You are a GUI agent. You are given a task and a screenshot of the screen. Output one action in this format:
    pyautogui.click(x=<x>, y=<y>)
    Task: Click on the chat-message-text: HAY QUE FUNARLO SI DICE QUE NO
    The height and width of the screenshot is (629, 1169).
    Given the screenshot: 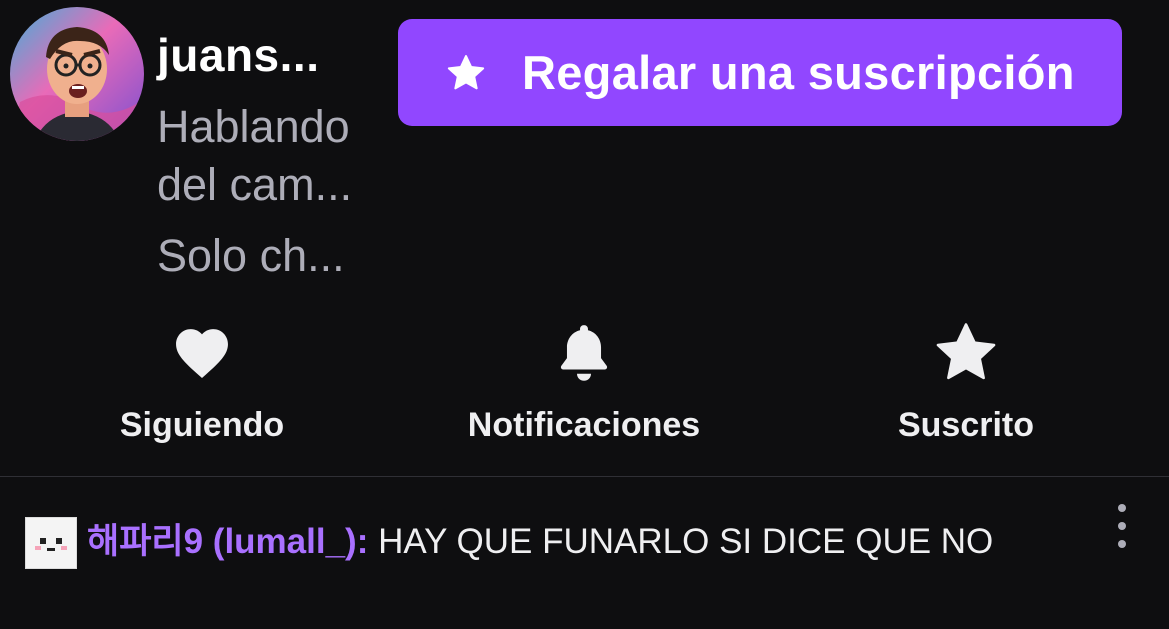 What is the action you would take?
    pyautogui.click(x=681, y=541)
    